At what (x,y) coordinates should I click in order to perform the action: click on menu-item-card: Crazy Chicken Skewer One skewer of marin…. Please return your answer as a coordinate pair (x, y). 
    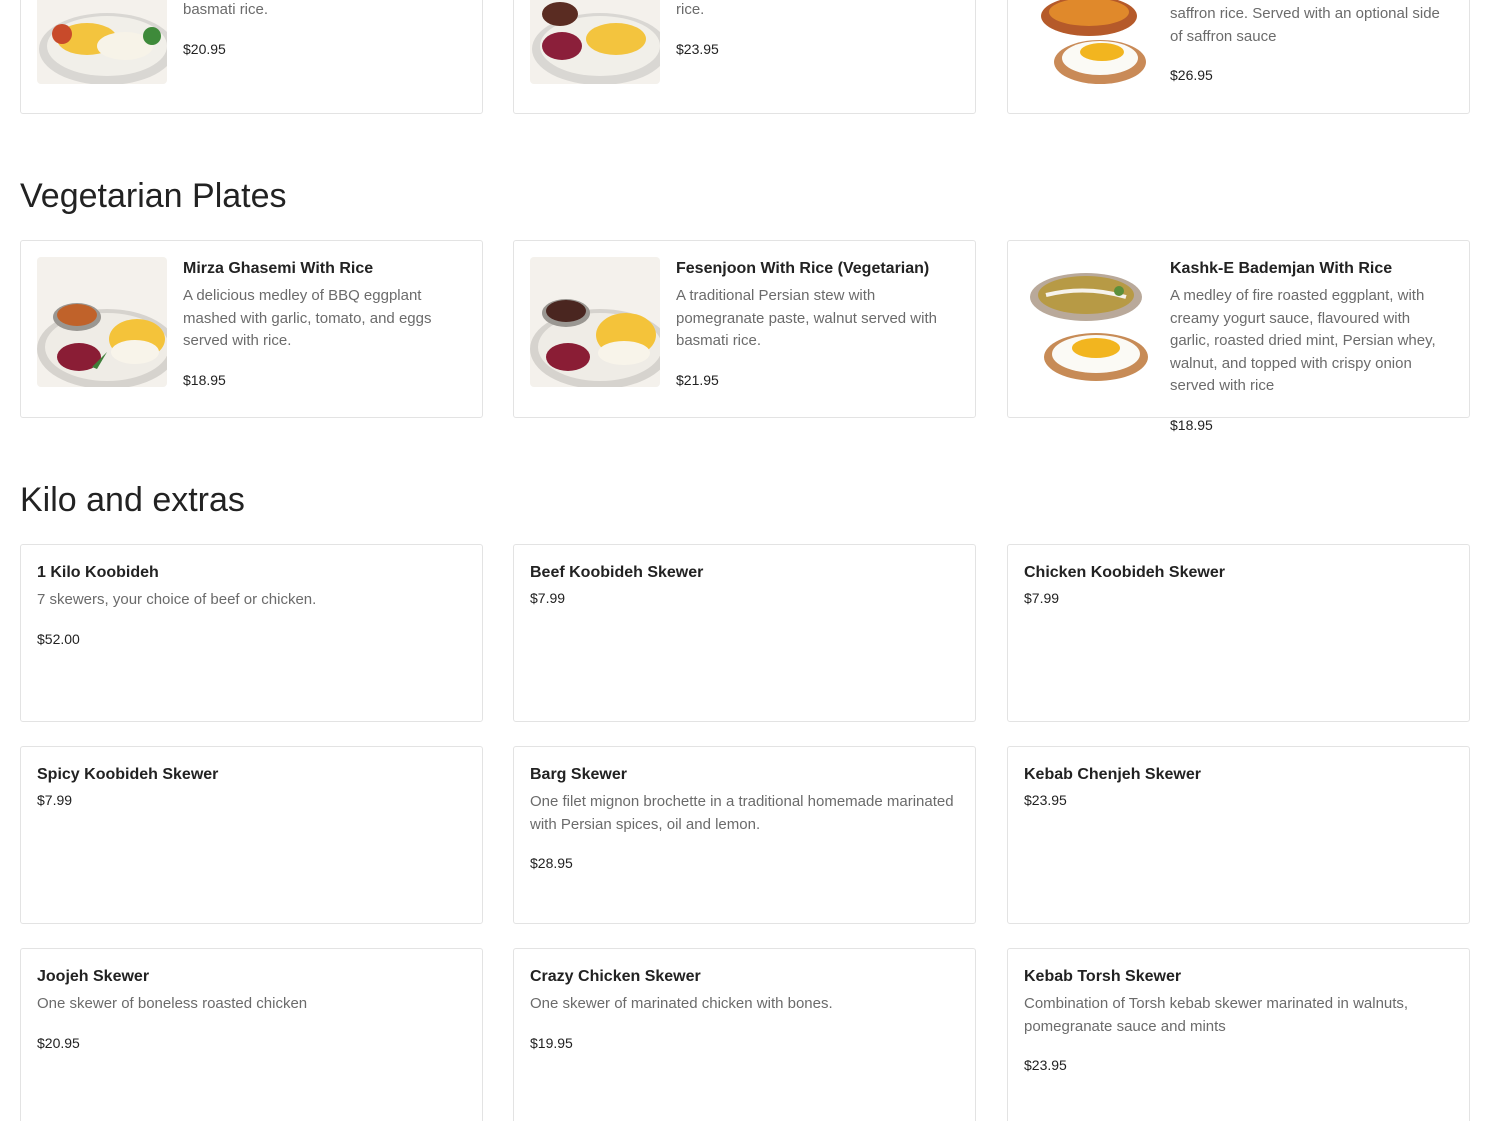
    Looking at the image, I should click on (744, 1034).